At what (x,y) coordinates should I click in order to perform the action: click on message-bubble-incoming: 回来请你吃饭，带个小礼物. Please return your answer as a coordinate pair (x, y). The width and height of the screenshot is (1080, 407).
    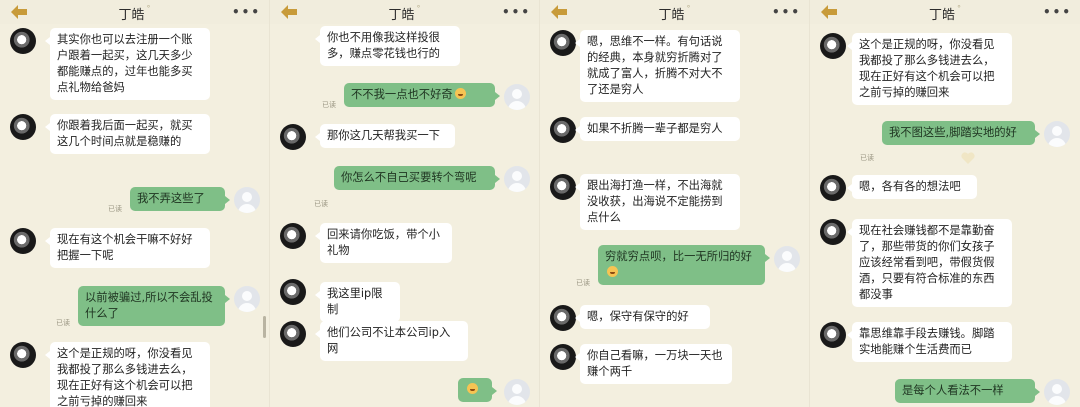
    Looking at the image, I should click on (383, 243).